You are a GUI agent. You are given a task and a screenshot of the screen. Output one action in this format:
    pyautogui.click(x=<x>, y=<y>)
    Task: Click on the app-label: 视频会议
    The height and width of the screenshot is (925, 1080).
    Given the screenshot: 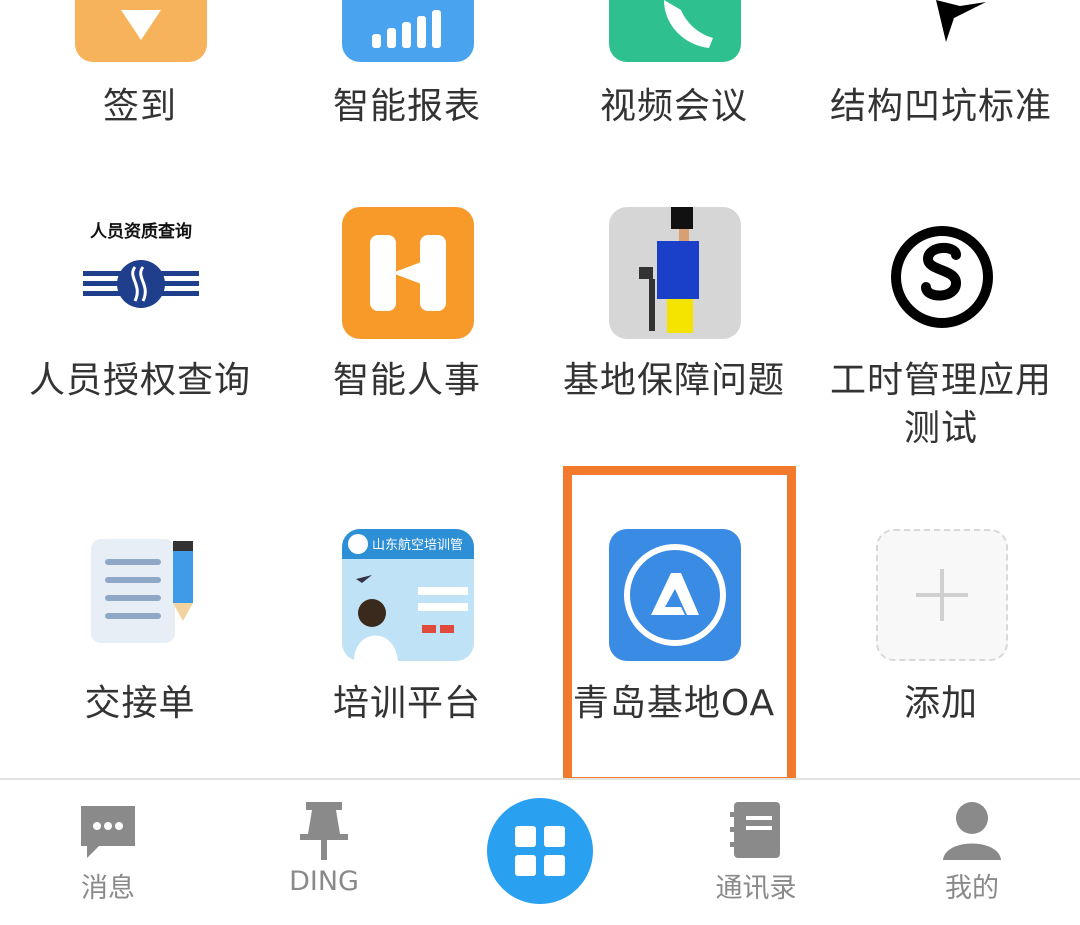 What is the action you would take?
    pyautogui.click(x=673, y=106)
    